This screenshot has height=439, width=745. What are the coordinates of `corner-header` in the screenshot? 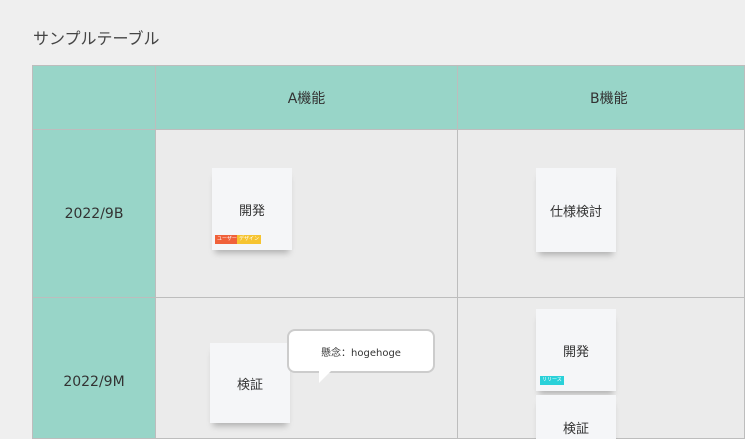 It's located at (94, 97).